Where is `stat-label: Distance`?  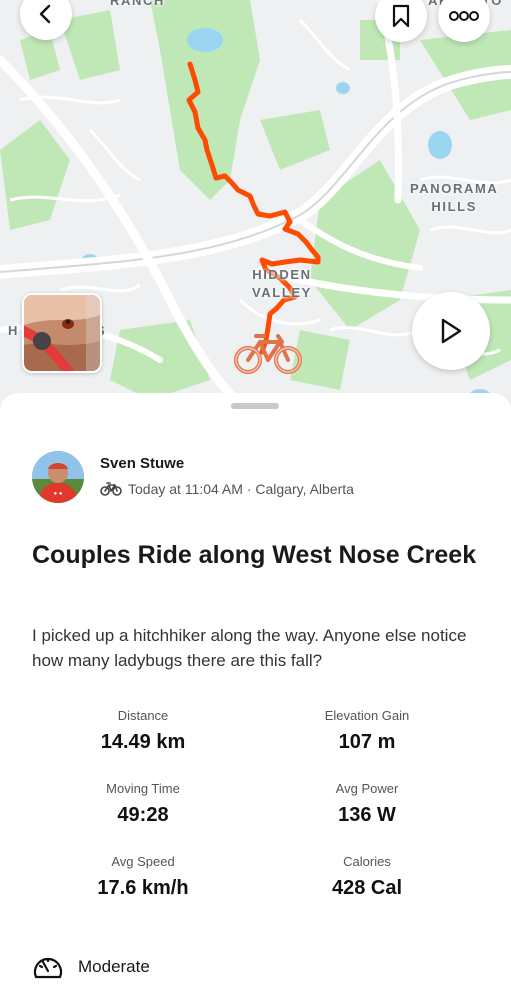
stat-label: Distance is located at coordinates (143, 715).